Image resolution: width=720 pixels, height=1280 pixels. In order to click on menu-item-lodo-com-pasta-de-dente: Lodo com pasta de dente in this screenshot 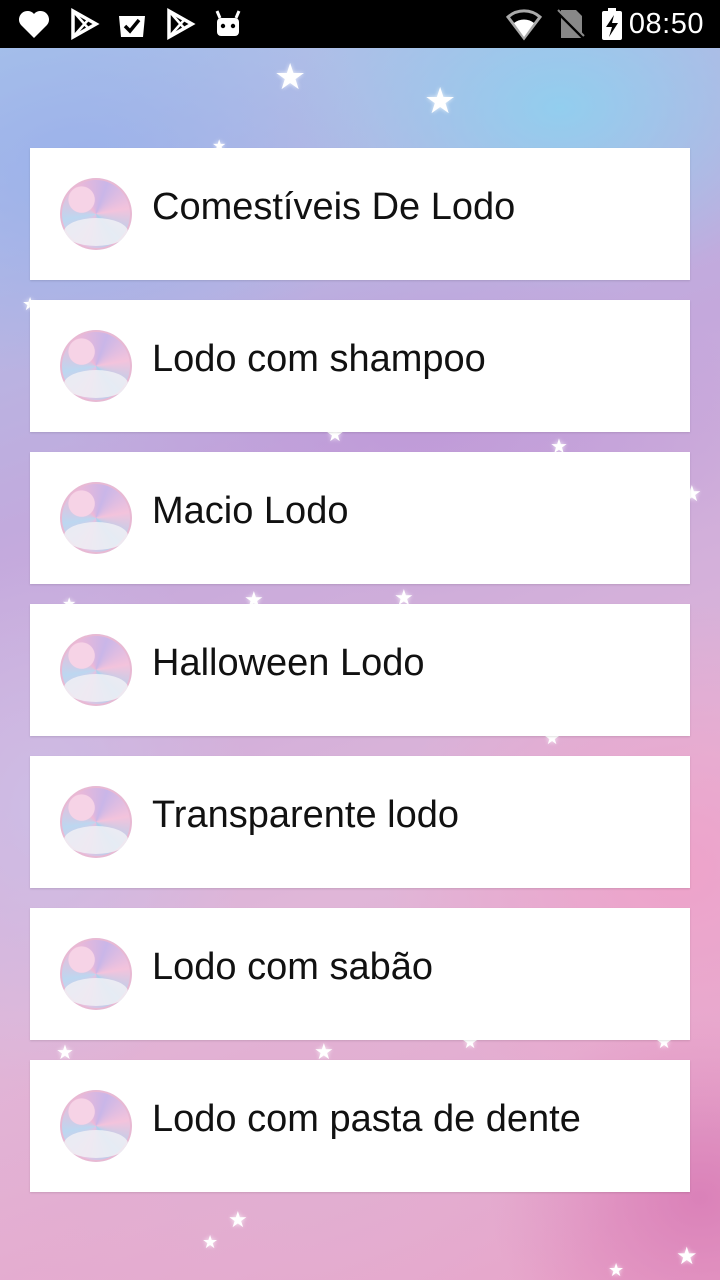, I will do `click(360, 1126)`.